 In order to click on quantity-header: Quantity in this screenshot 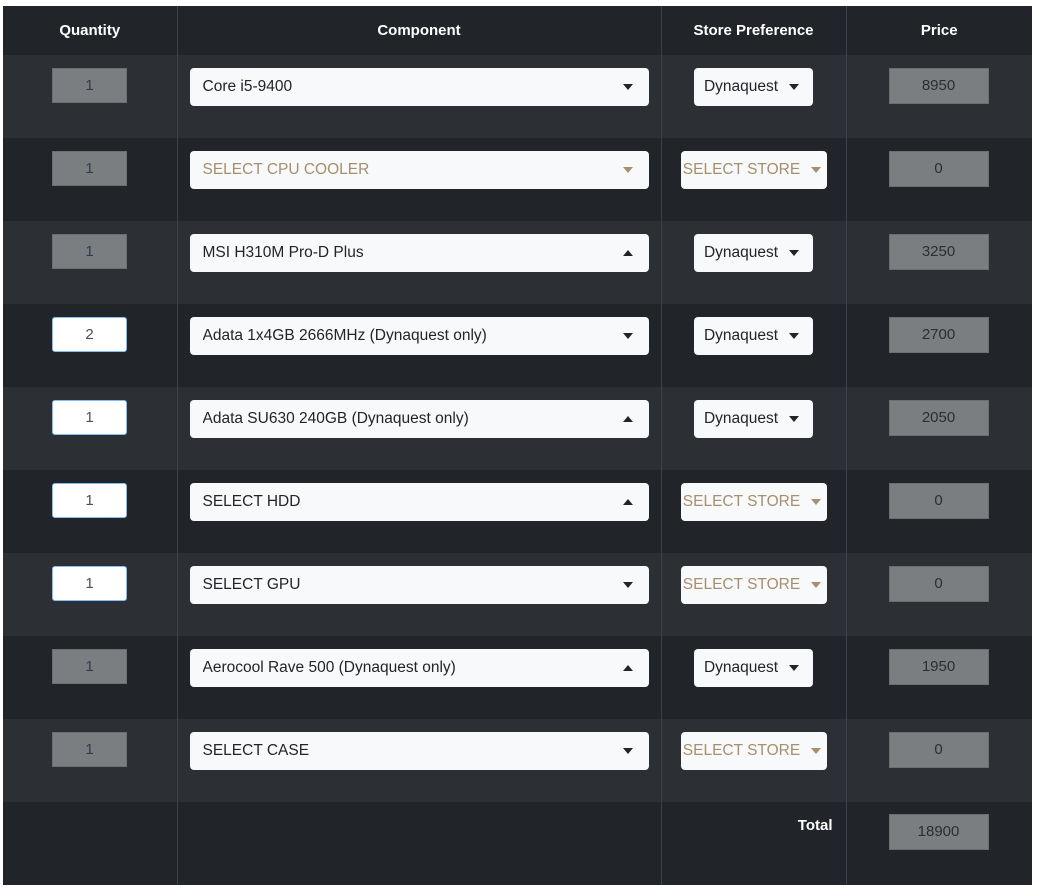, I will do `click(90, 30)`.